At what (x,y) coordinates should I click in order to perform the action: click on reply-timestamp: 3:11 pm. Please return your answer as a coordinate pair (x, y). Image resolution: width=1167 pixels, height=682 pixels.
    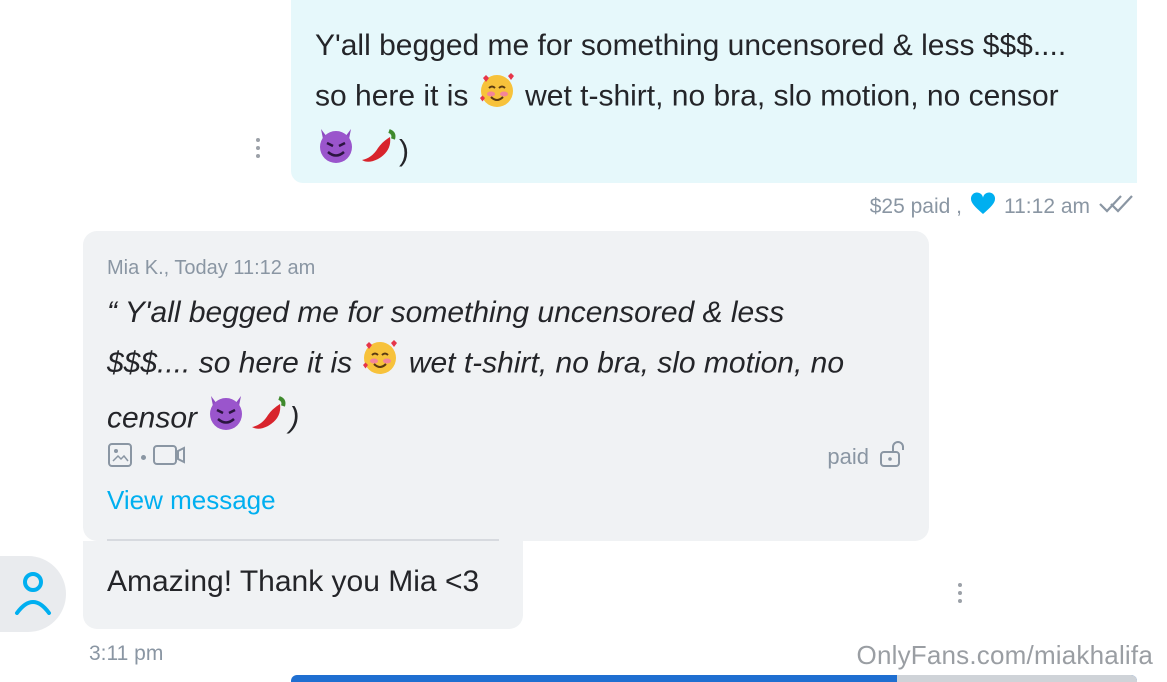
    Looking at the image, I should click on (126, 653).